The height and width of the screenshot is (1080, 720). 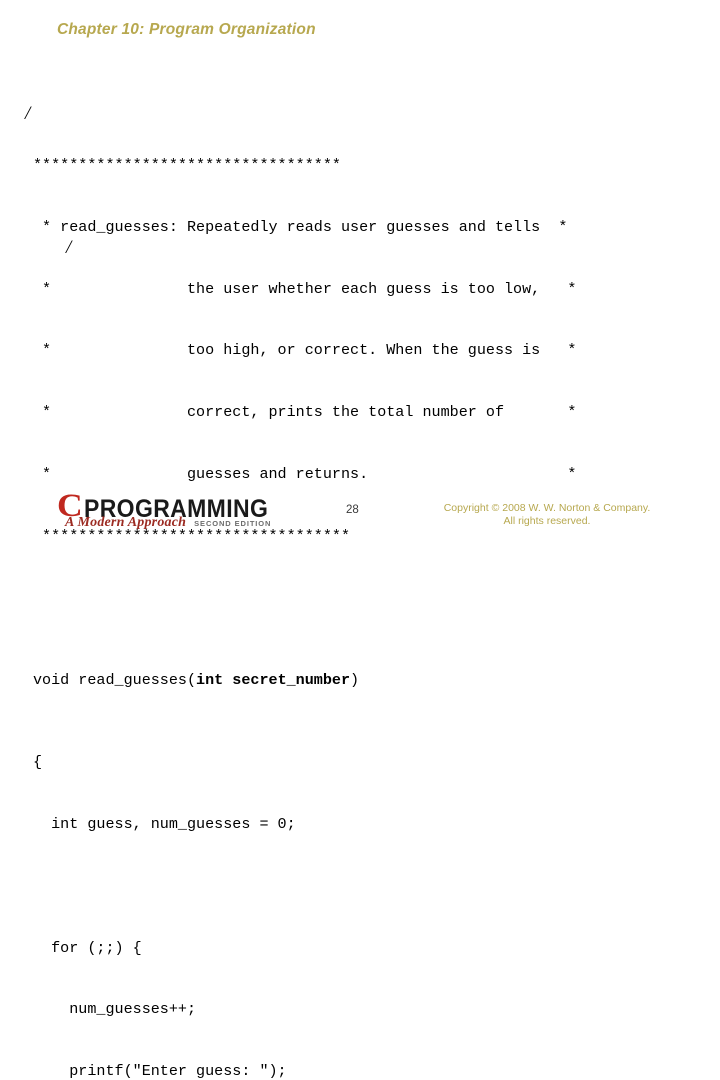 I want to click on code-line: int guess, num_guesses = 0;, so click(x=164, y=823).